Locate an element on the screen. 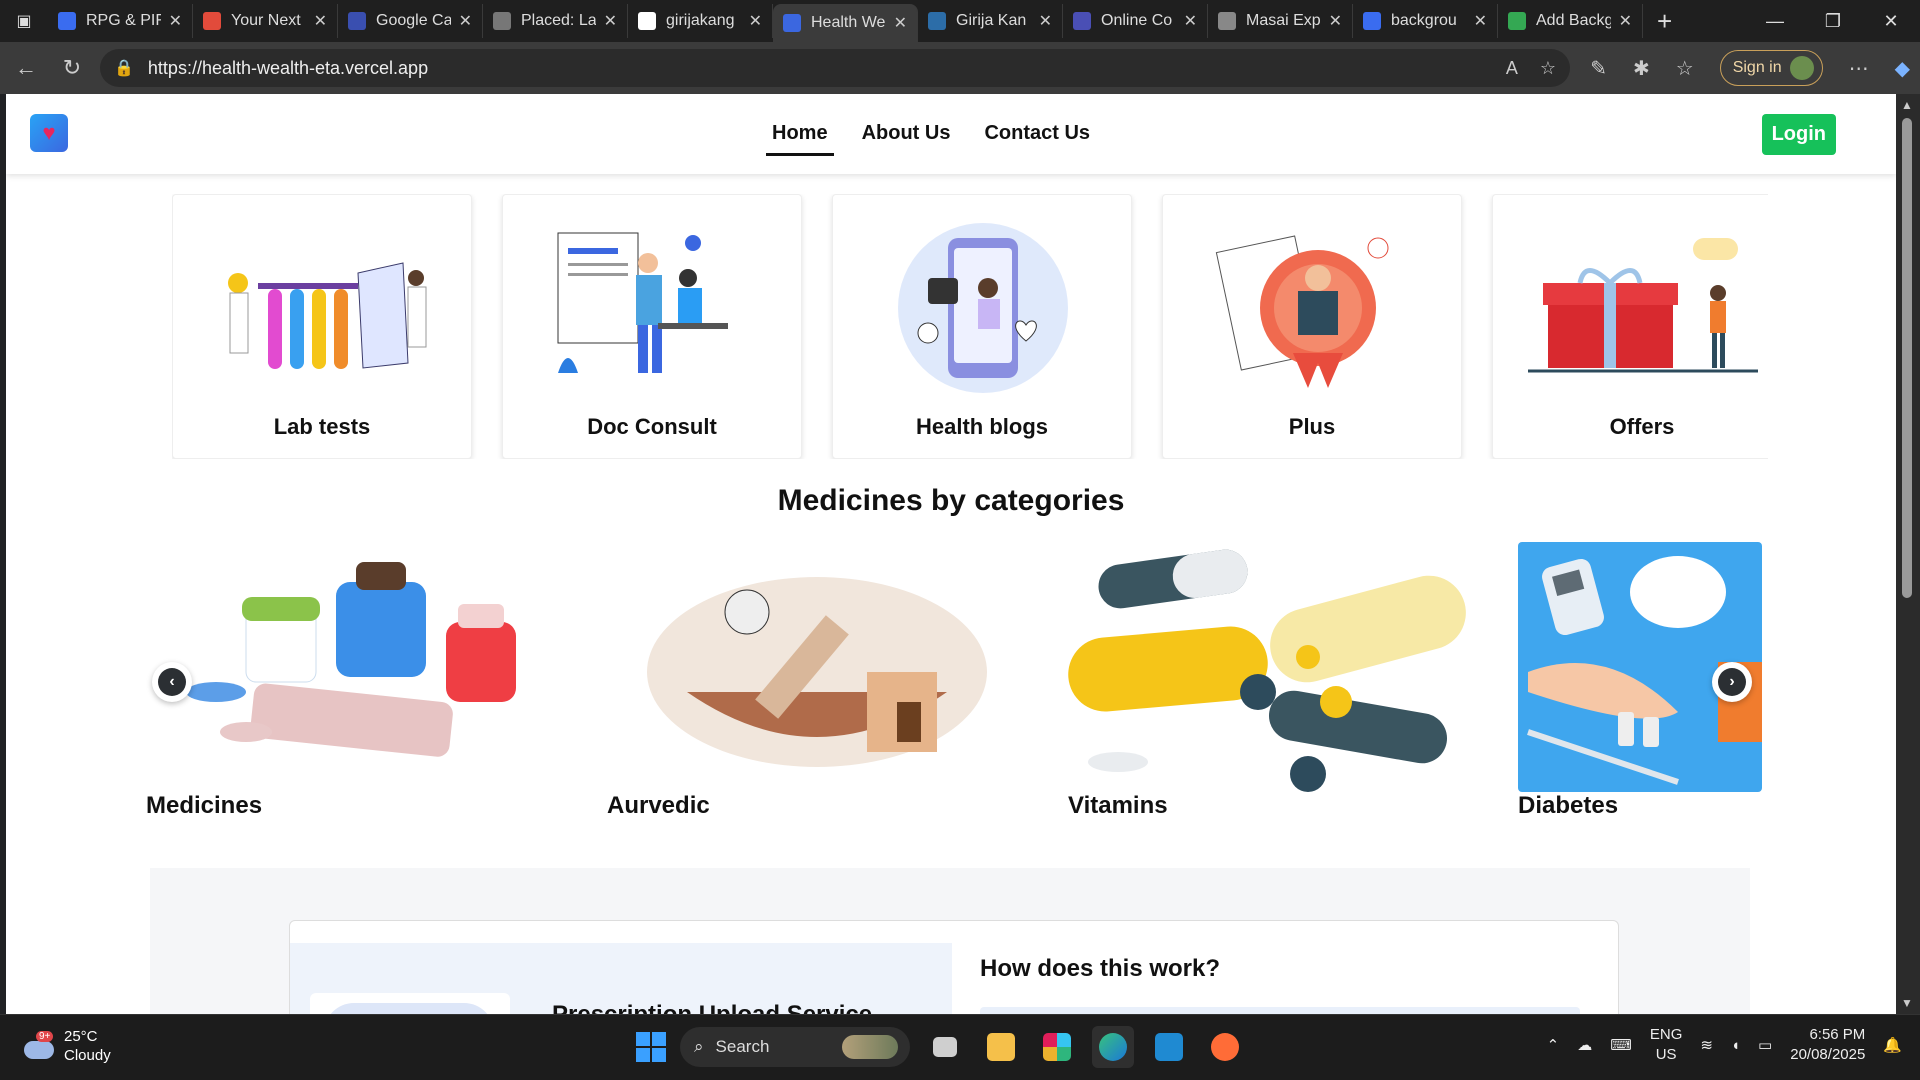  postman-icon is located at coordinates (1225, 1047).